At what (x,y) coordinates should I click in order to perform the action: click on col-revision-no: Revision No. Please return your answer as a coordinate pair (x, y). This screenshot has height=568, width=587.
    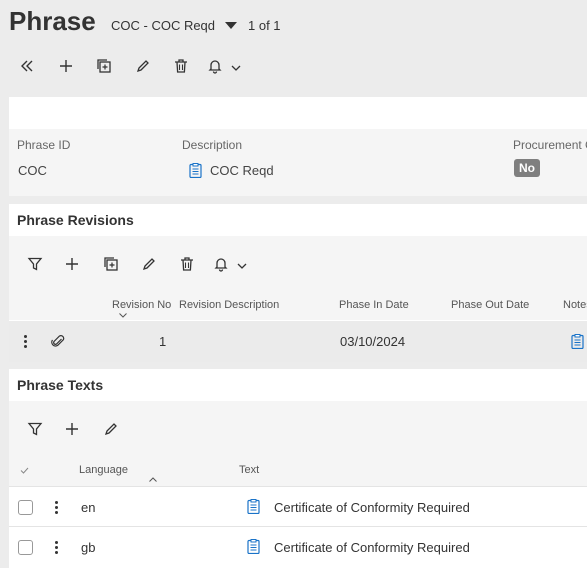
    Looking at the image, I should click on (141, 305).